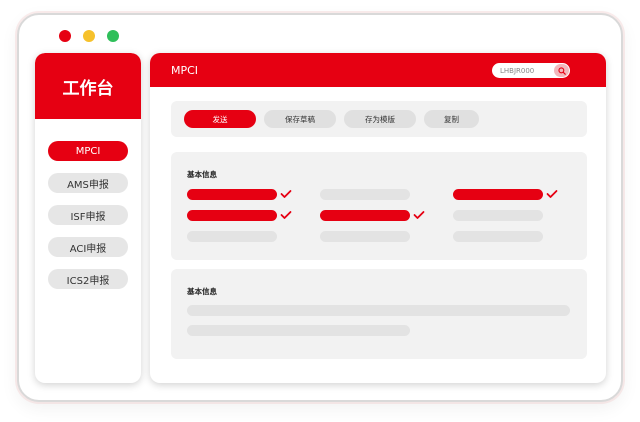 This screenshot has width=640, height=422. I want to click on save-template-button: 存为模版, so click(380, 119).